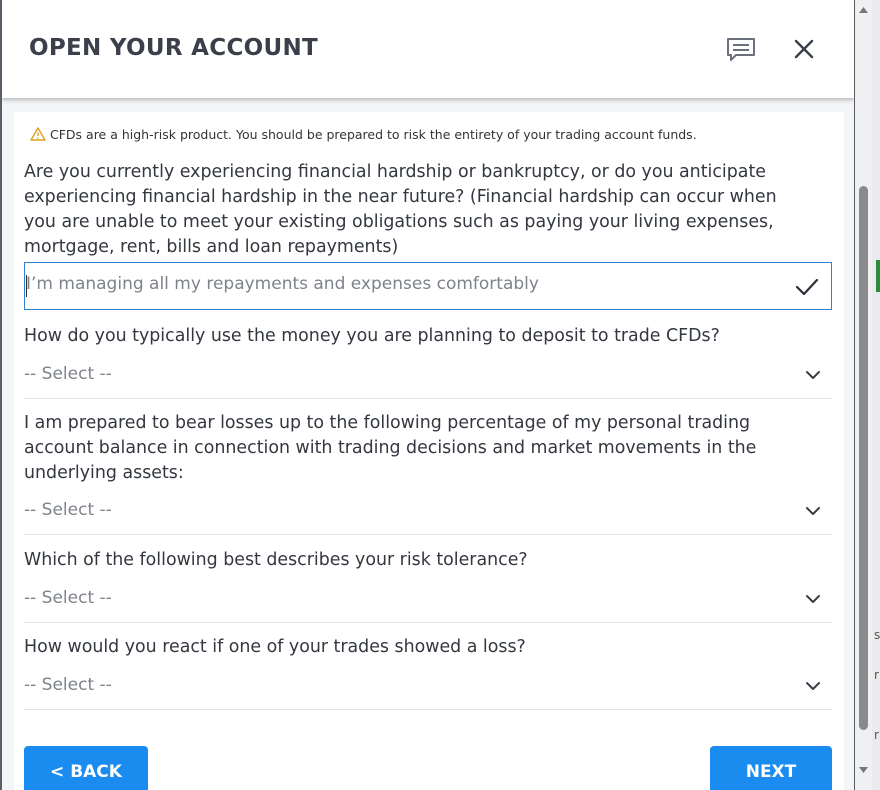 This screenshot has width=880, height=790. What do you see at coordinates (428, 512) in the screenshot?
I see `loss-percentage-select: -- Select --` at bounding box center [428, 512].